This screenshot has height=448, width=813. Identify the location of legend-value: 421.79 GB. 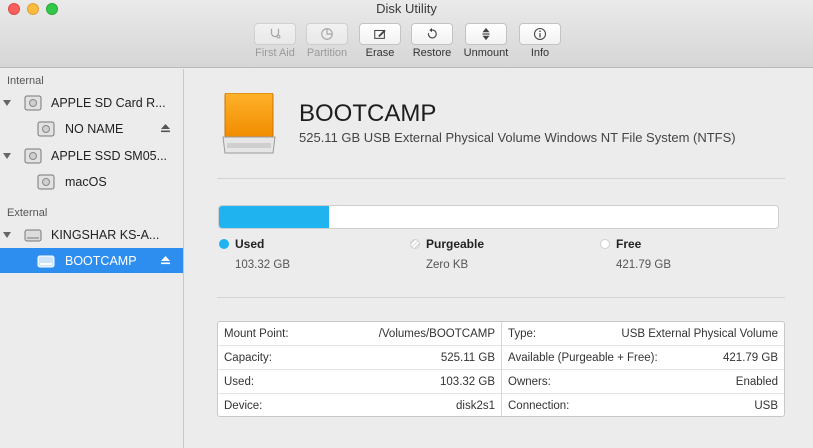
(643, 265).